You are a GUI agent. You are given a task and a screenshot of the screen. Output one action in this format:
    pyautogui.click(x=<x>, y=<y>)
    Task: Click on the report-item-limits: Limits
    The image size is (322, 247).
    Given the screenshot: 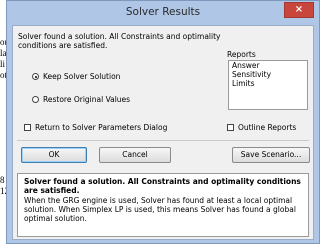 What is the action you would take?
    pyautogui.click(x=268, y=83)
    